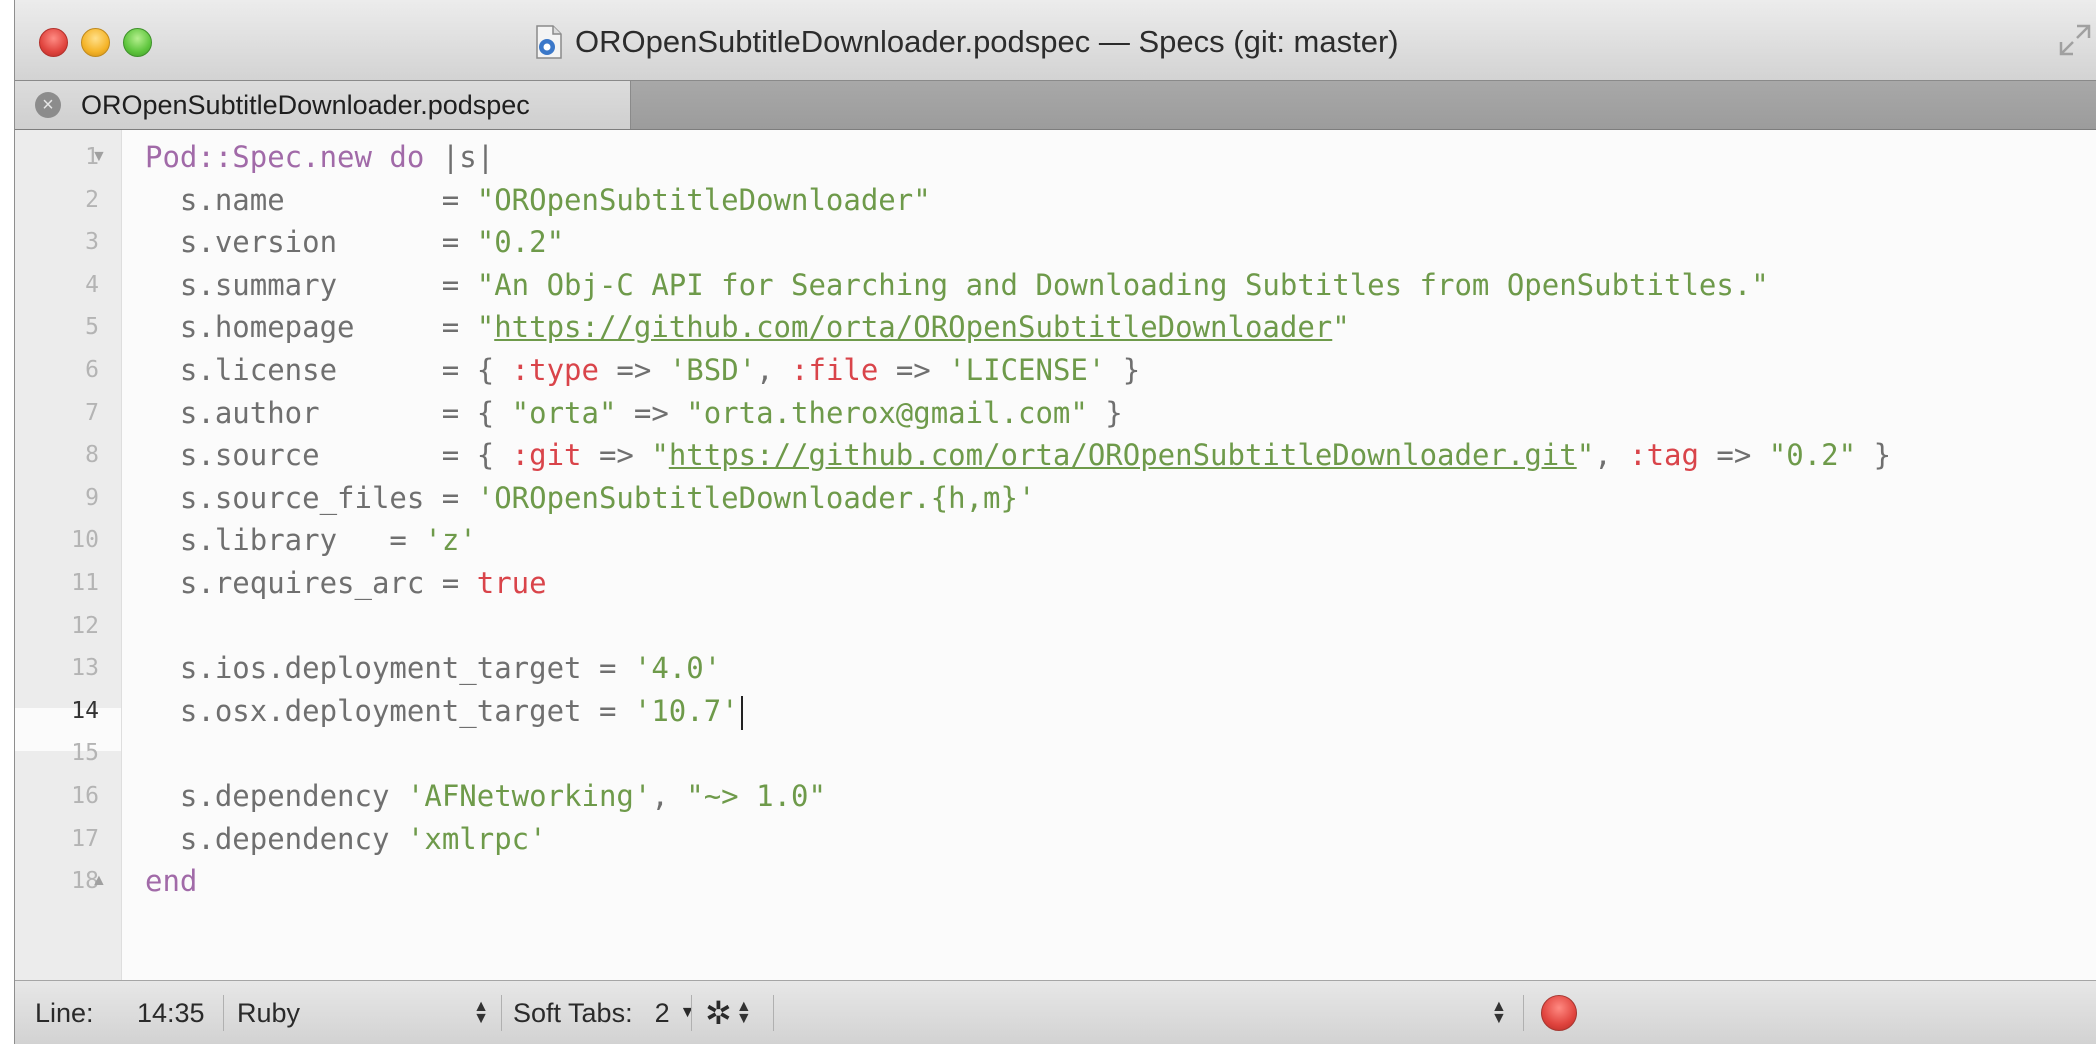 The width and height of the screenshot is (2096, 1044). I want to click on record-icon, so click(1559, 1013).